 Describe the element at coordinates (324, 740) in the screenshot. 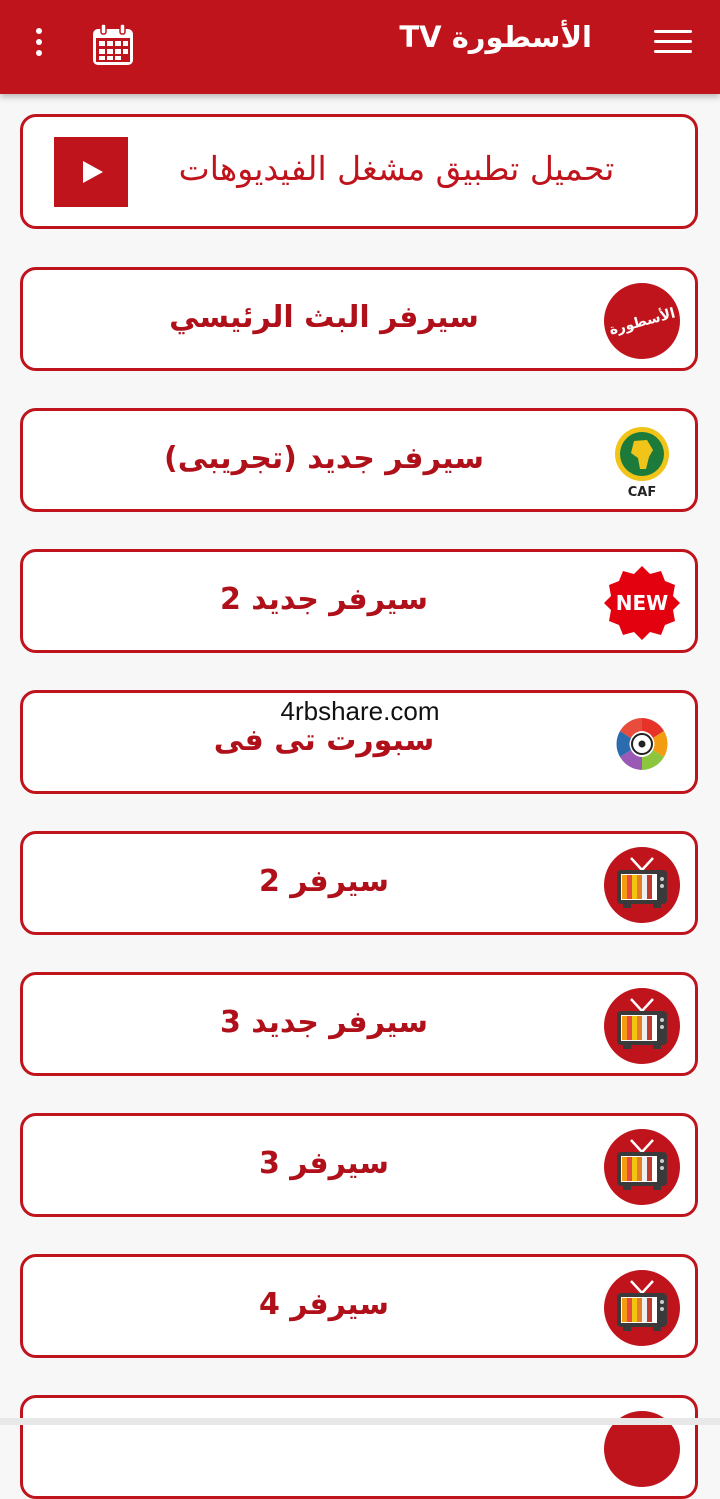

I see `server-label: سبورت تى فى` at that location.